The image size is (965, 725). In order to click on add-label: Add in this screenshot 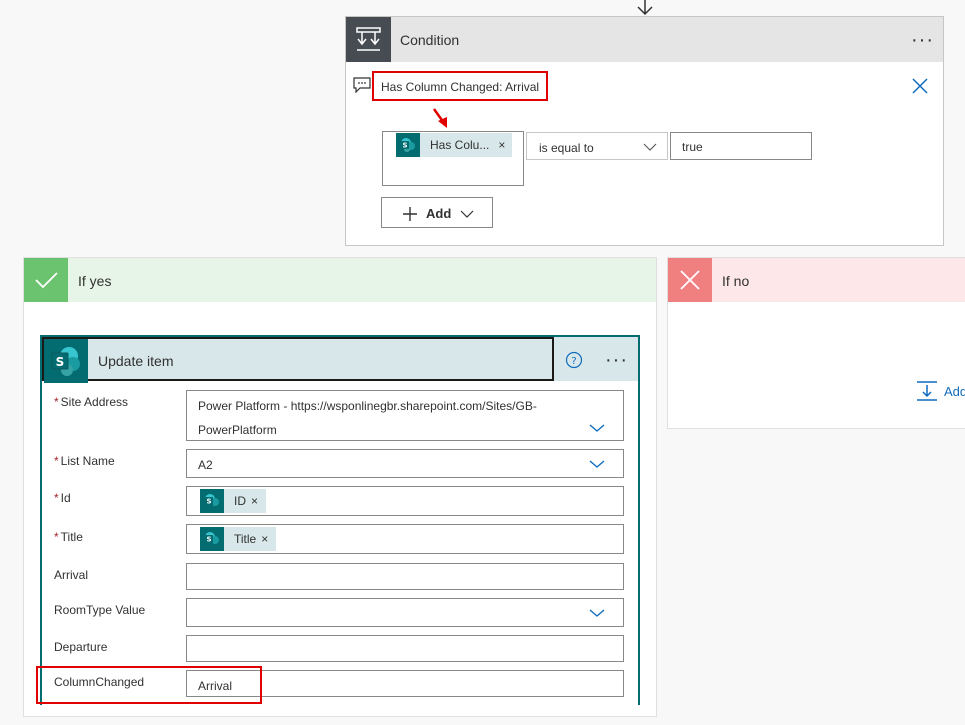, I will do `click(439, 213)`.